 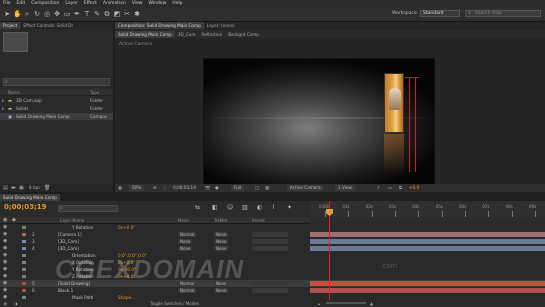 What do you see at coordinates (378, 188) in the screenshot?
I see `fast-preview-icon: ⚡` at bounding box center [378, 188].